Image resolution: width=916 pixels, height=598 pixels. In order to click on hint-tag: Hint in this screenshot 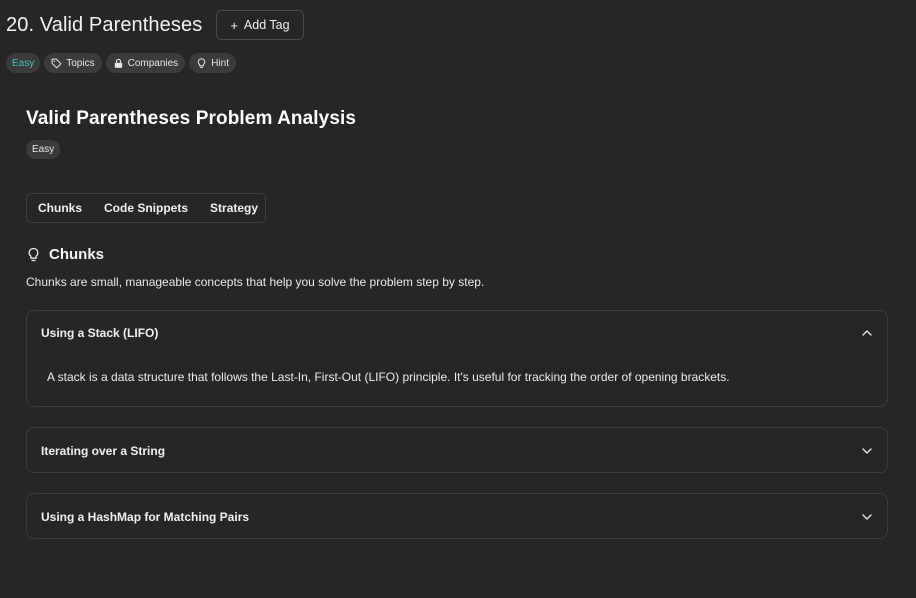, I will do `click(212, 63)`.